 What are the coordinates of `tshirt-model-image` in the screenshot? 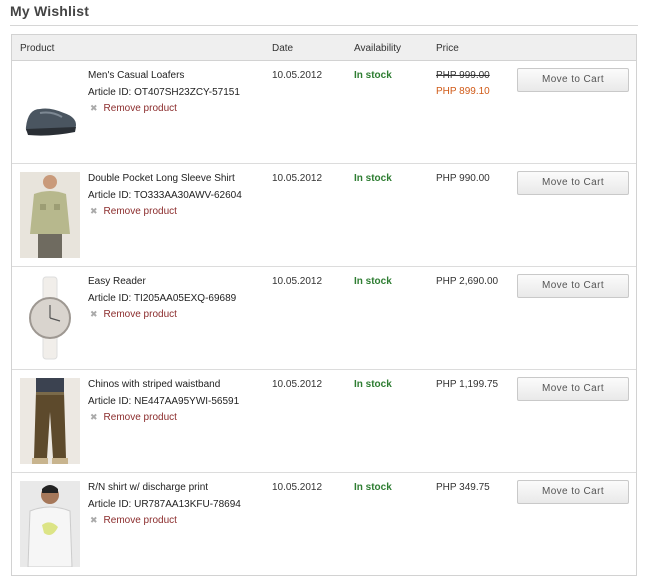 It's located at (50, 524).